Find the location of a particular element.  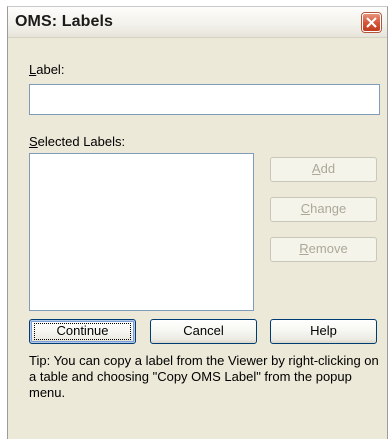

change-button: Change is located at coordinates (323, 209).